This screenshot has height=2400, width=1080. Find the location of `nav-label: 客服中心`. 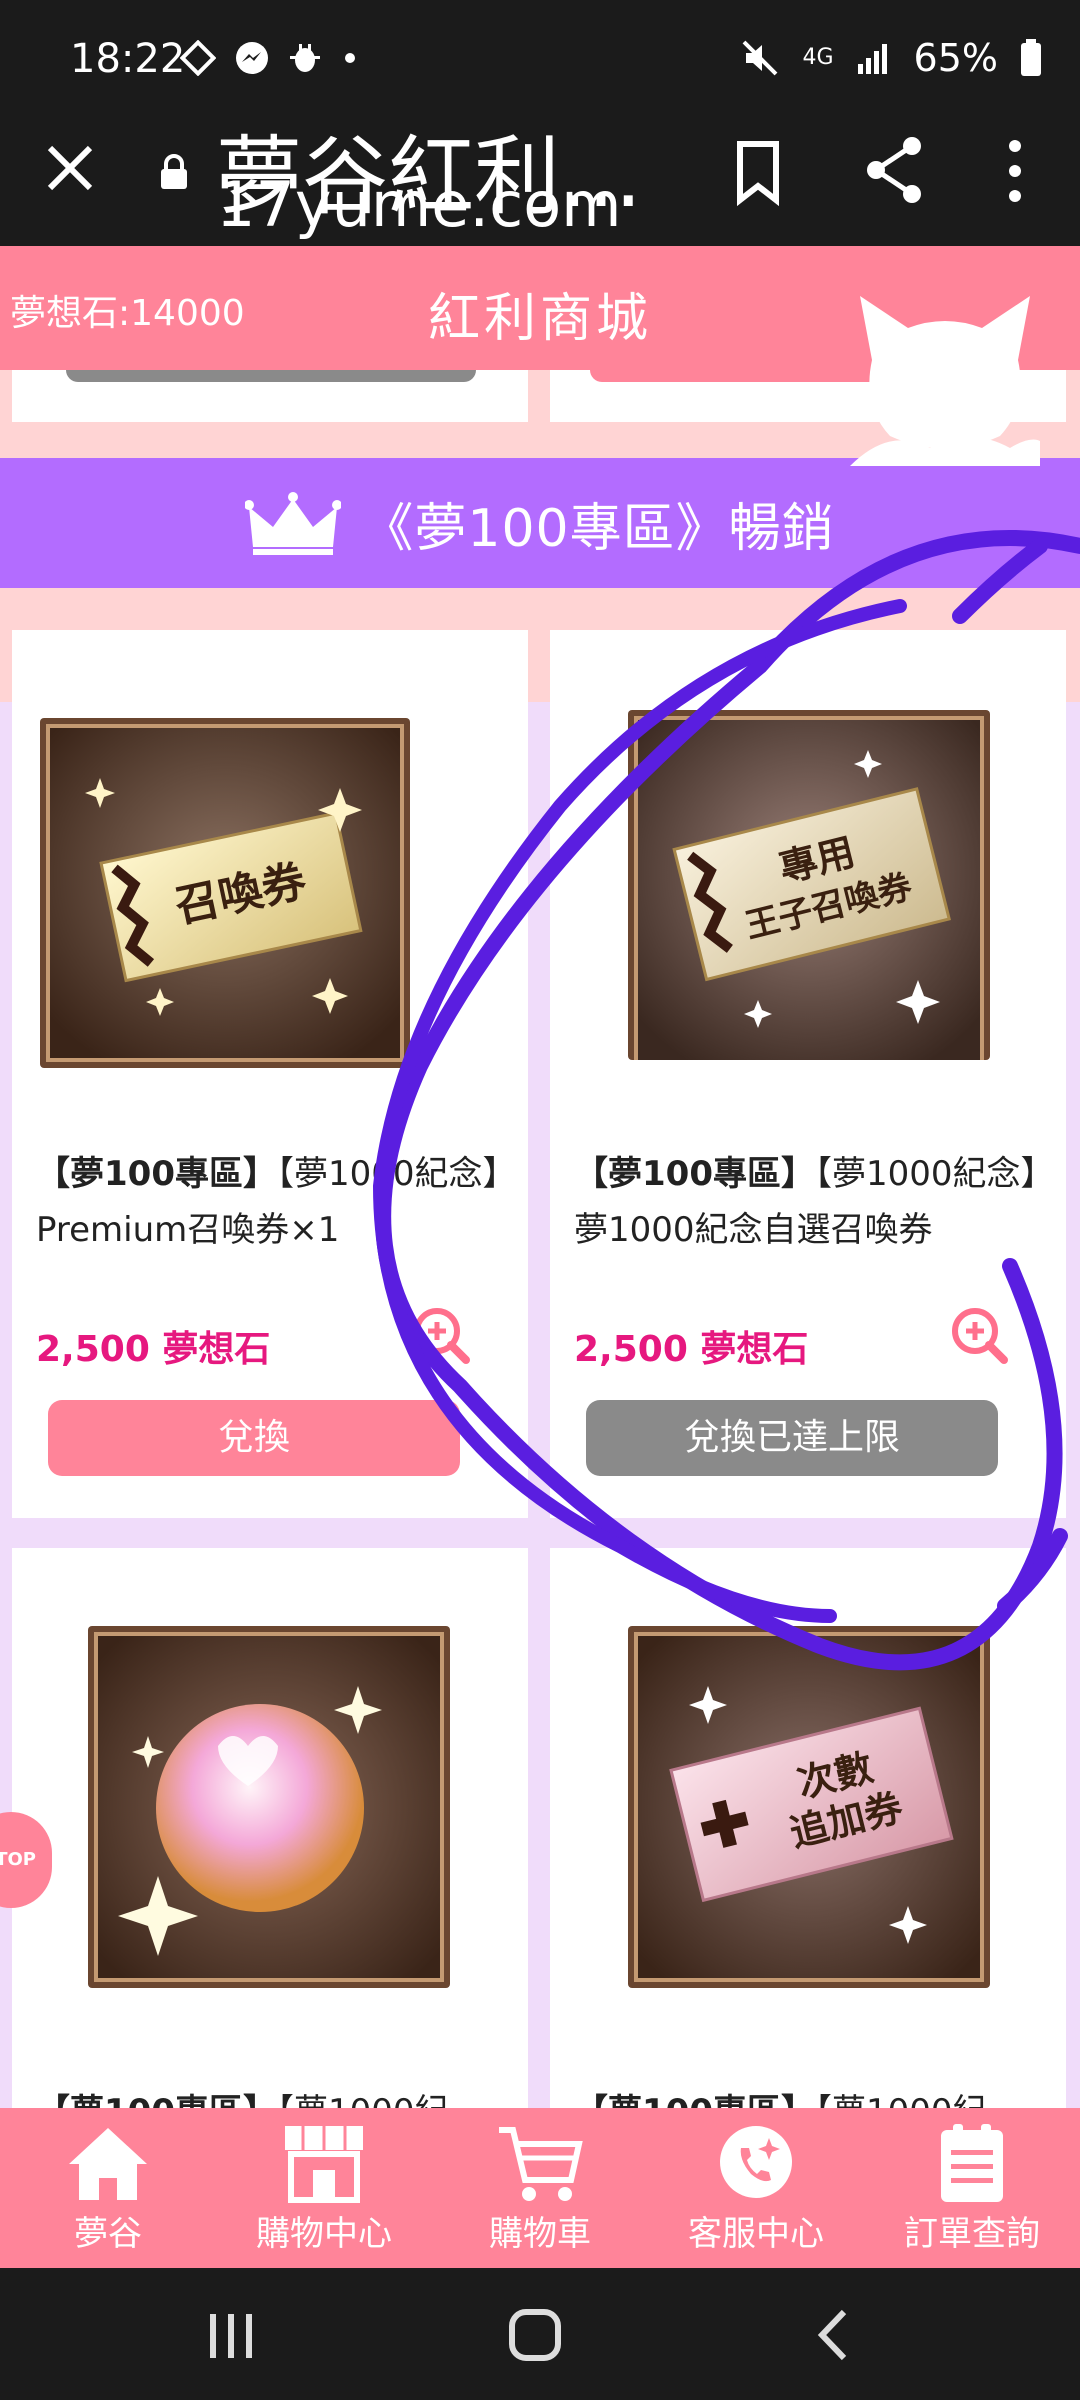

nav-label: 客服中心 is located at coordinates (756, 2234).